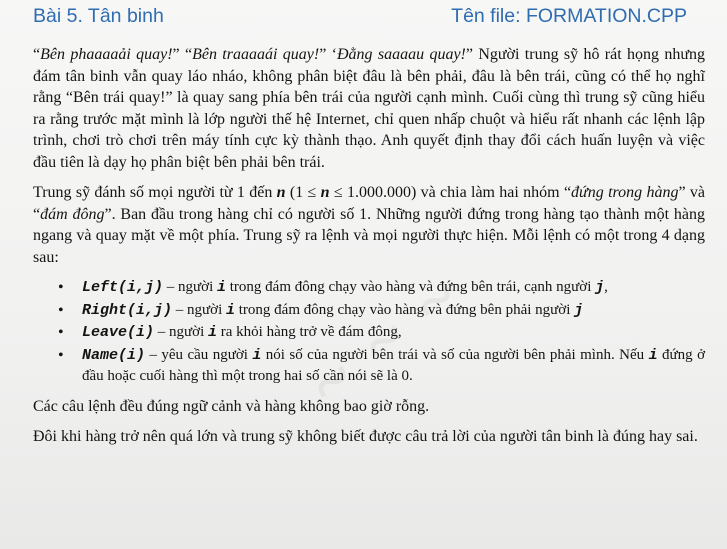 This screenshot has width=727, height=549. I want to click on quote-about-turn: Đằng saaaau quay!, so click(401, 54).